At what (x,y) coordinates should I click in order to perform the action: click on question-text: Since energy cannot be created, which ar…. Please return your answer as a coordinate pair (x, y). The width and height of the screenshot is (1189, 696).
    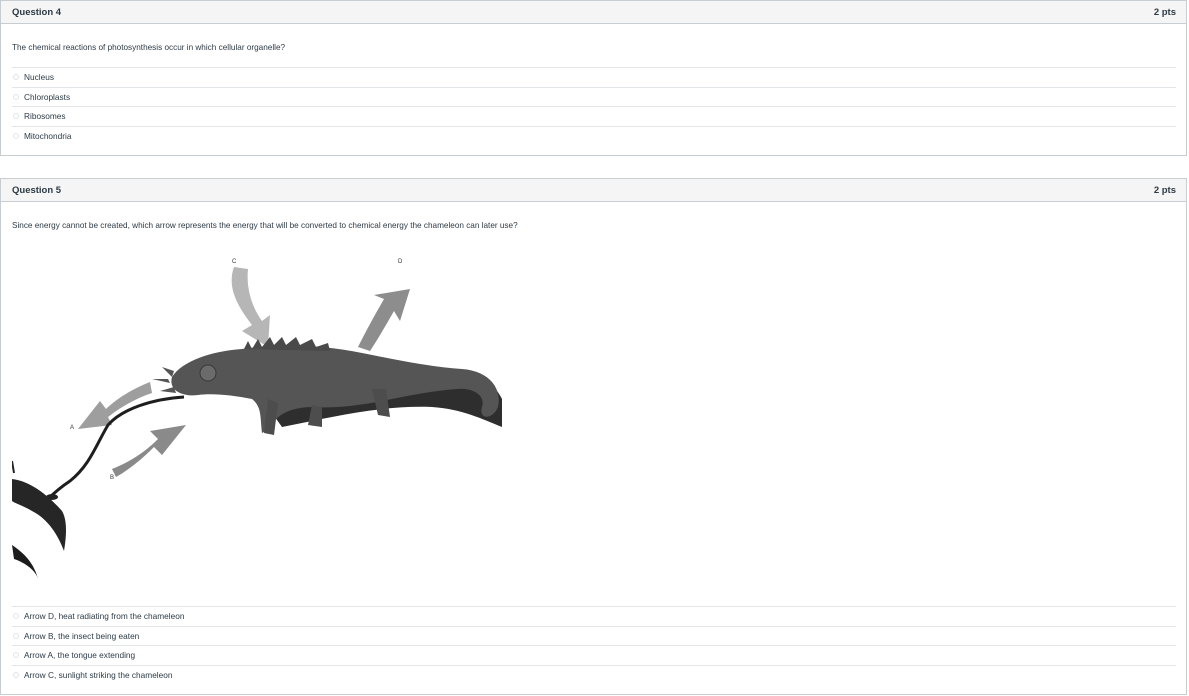
    Looking at the image, I should click on (265, 225).